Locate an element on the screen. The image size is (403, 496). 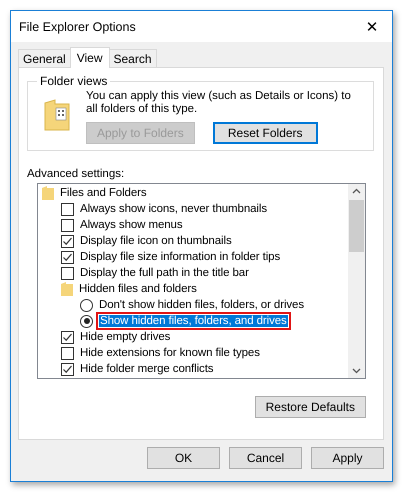
option-label: Display the full path in the title bar is located at coordinates (164, 273).